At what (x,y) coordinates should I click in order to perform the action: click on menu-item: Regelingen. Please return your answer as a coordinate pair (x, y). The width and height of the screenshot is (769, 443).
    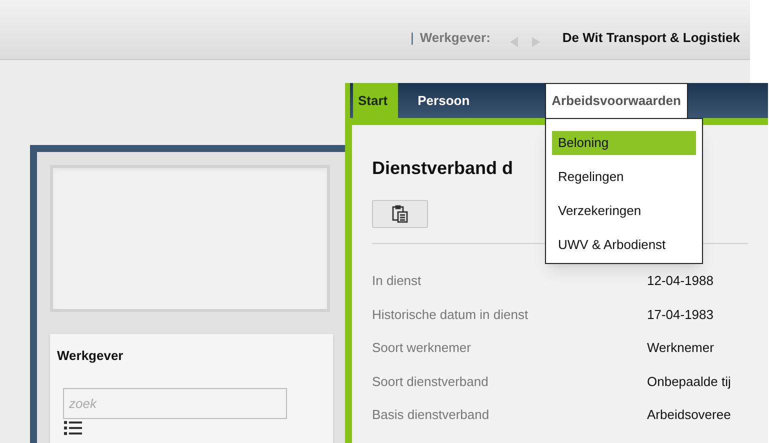
    Looking at the image, I should click on (624, 177).